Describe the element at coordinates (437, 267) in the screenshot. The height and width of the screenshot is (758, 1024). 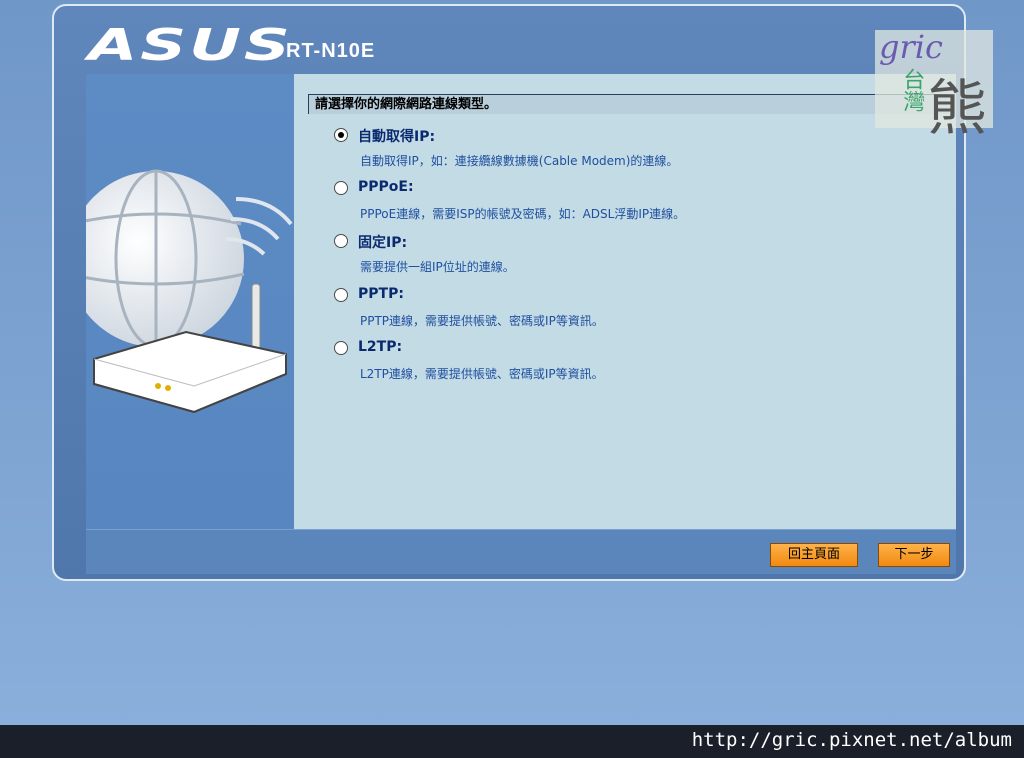
I see `option-static-ip-desc: 需要提供一組IP位址的連線。` at that location.